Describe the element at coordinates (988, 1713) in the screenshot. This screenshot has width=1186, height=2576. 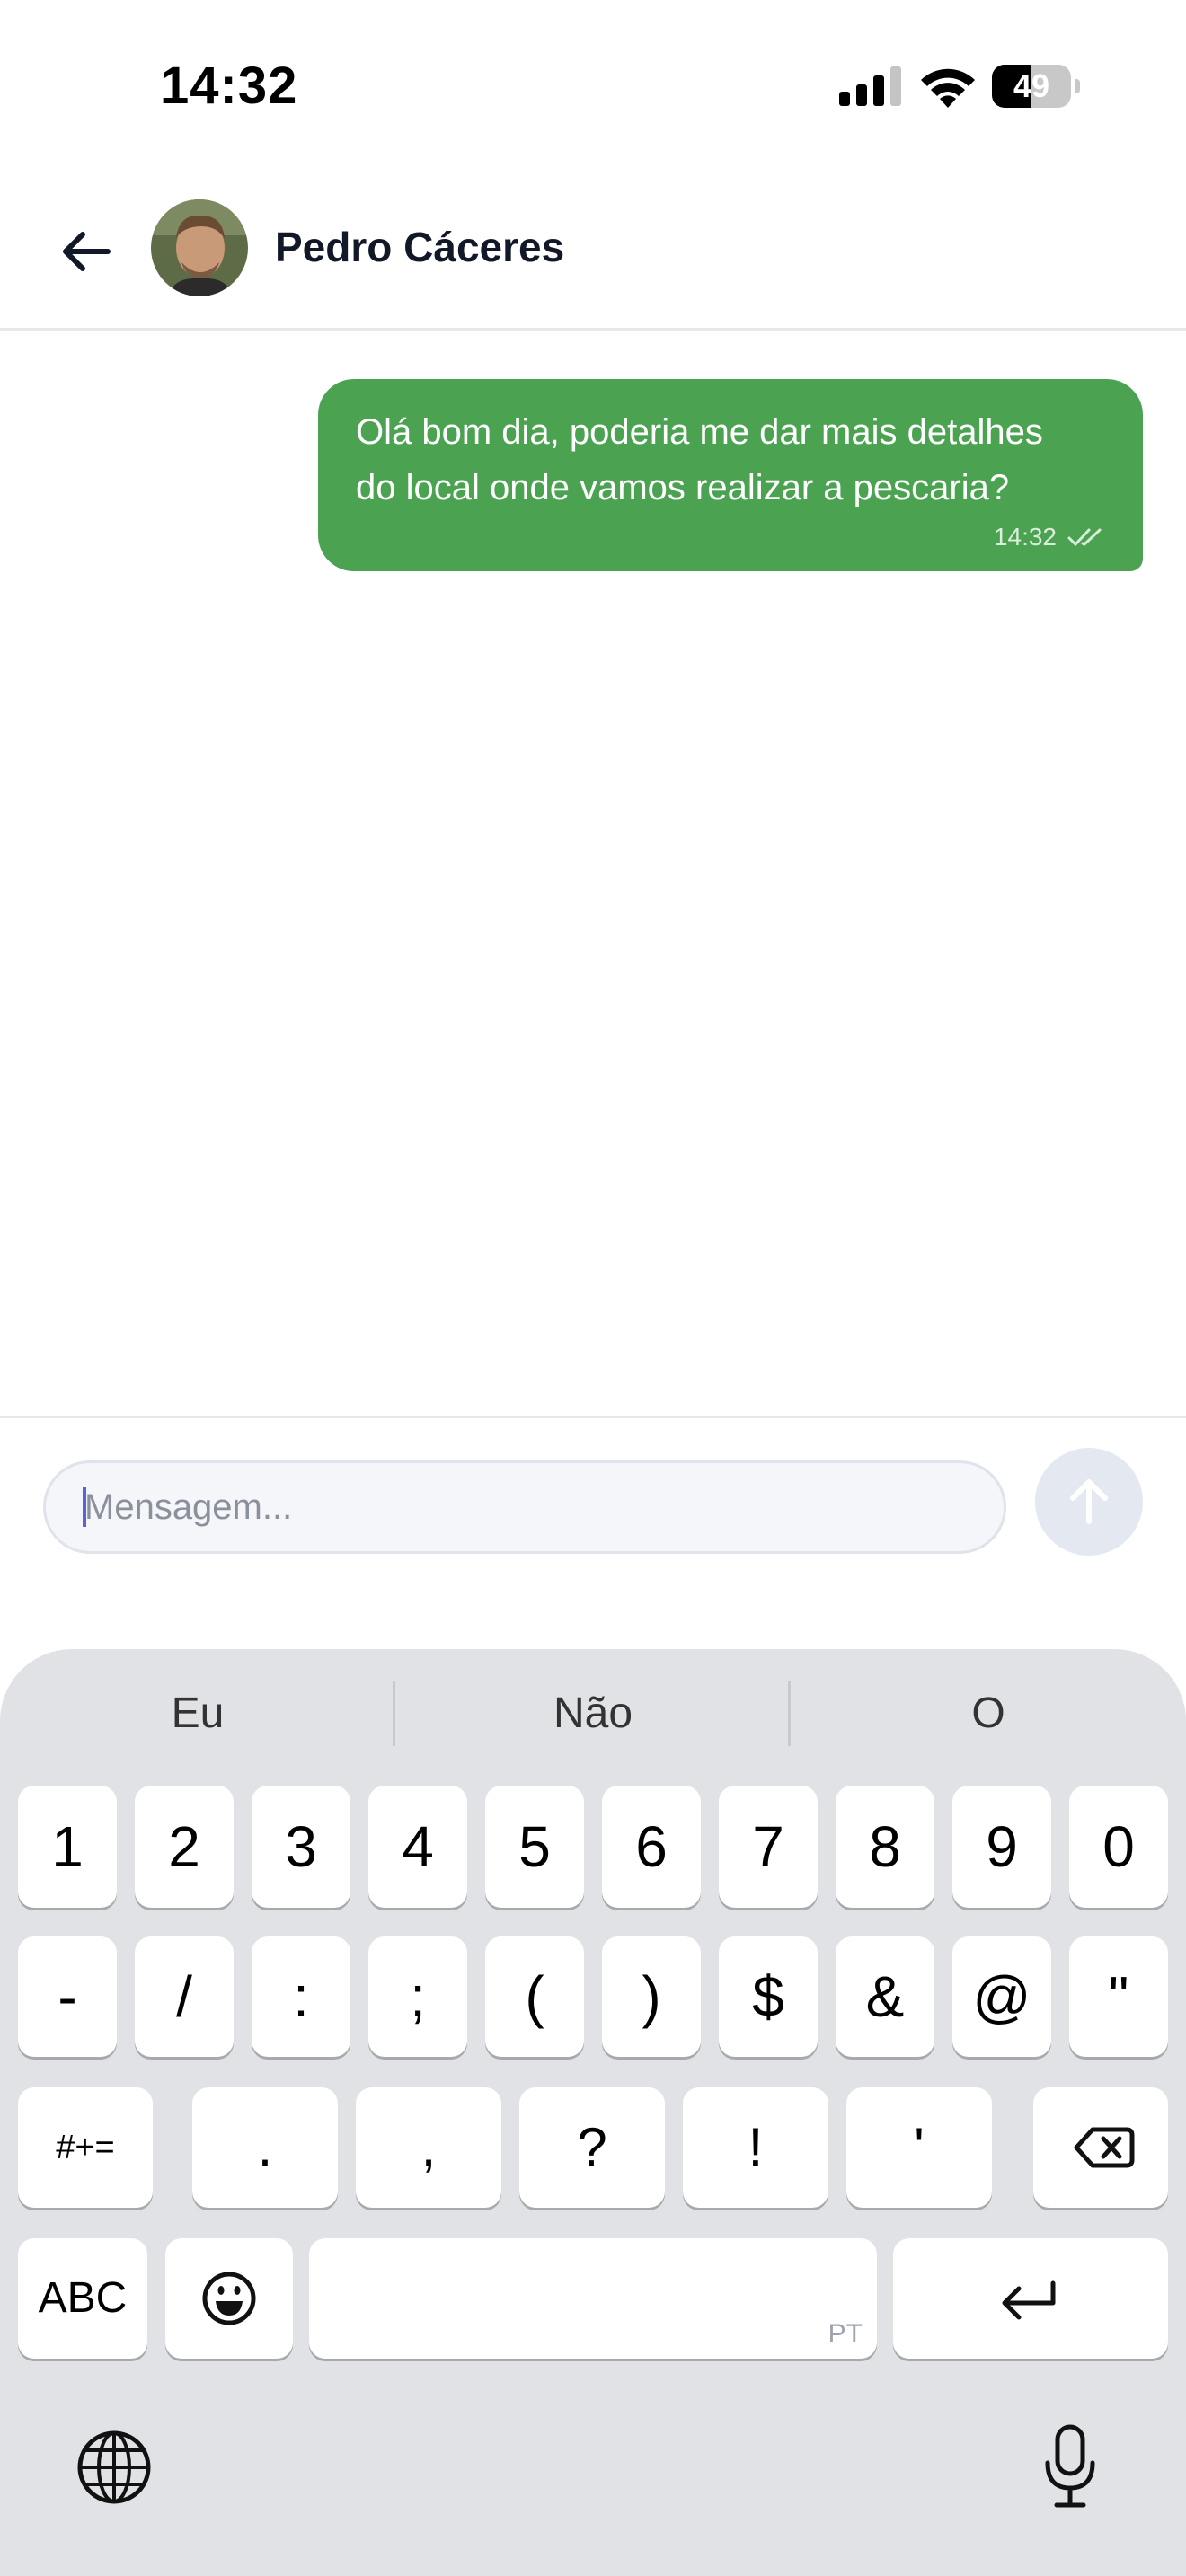
I see `suggestion-3: O` at that location.